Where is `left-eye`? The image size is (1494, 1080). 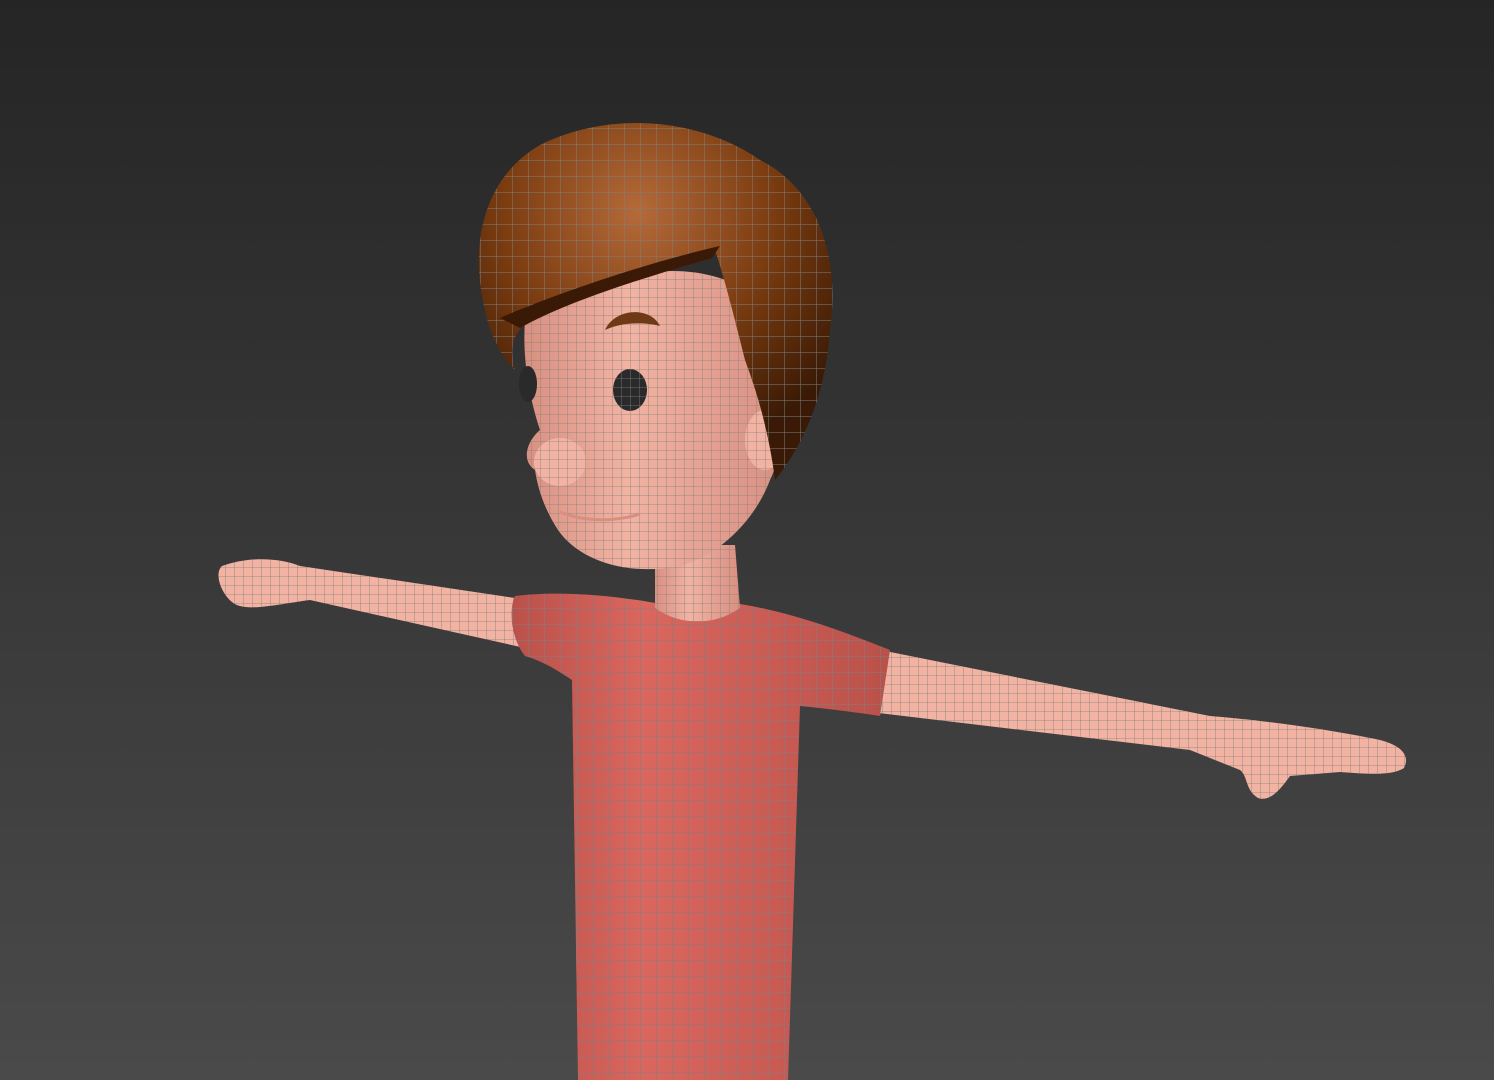 left-eye is located at coordinates (528, 384).